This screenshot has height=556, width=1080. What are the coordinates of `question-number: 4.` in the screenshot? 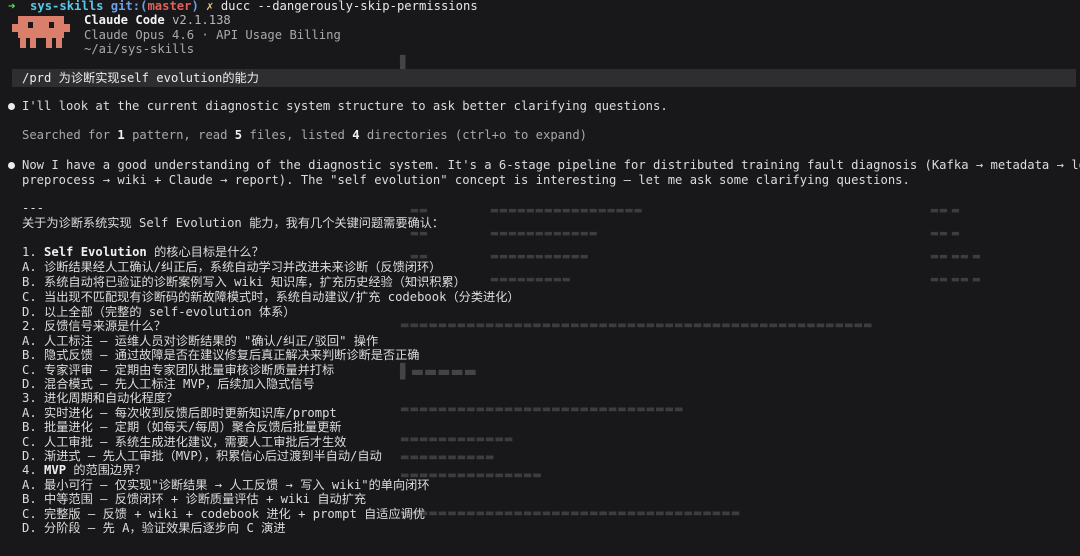 It's located at (33, 470).